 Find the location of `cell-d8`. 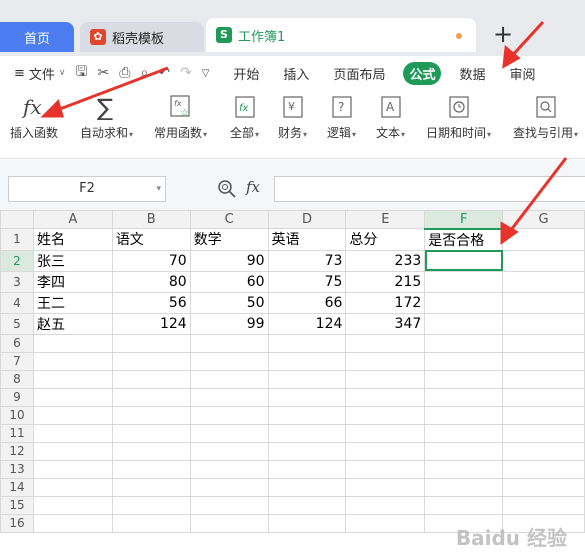

cell-d8 is located at coordinates (307, 379).